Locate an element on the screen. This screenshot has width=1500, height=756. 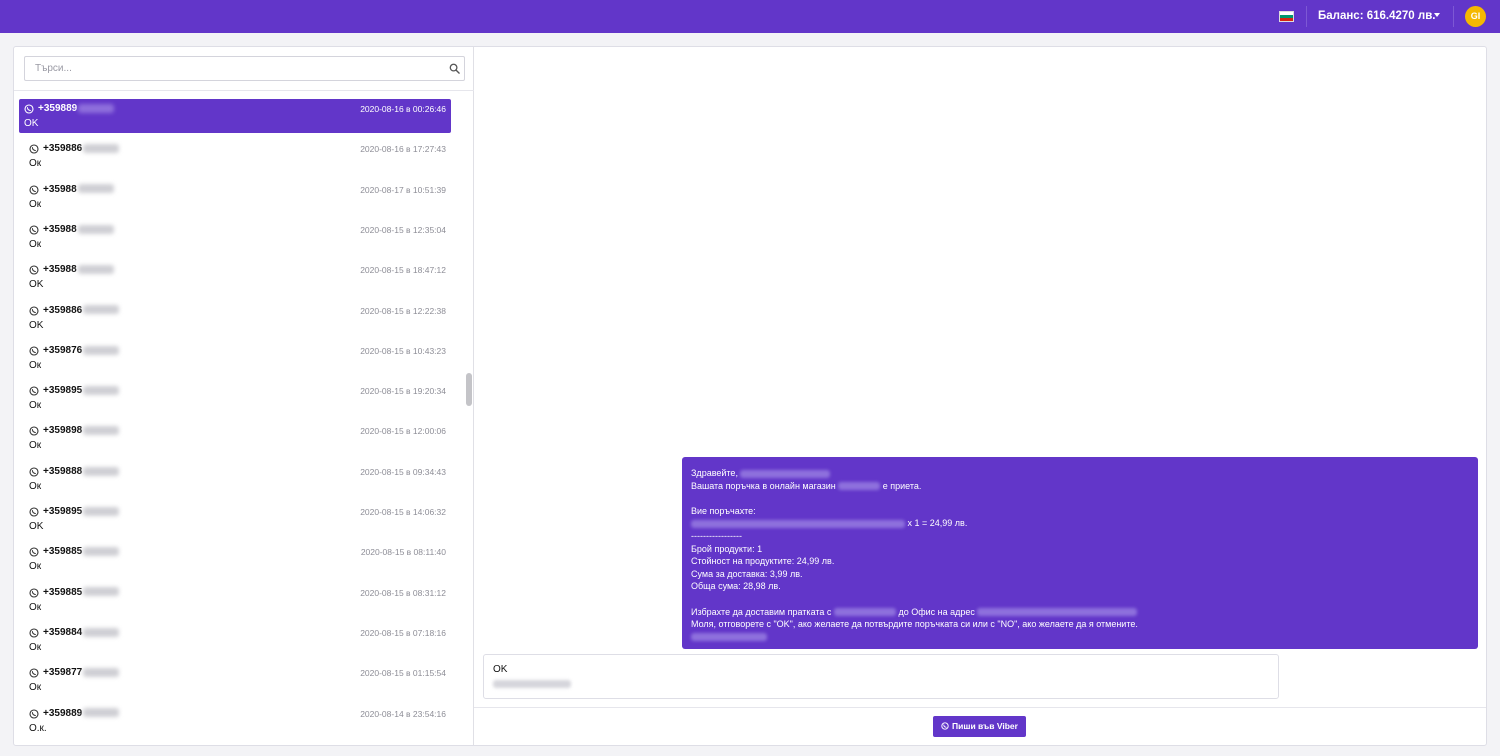
search-input is located at coordinates (234, 68).